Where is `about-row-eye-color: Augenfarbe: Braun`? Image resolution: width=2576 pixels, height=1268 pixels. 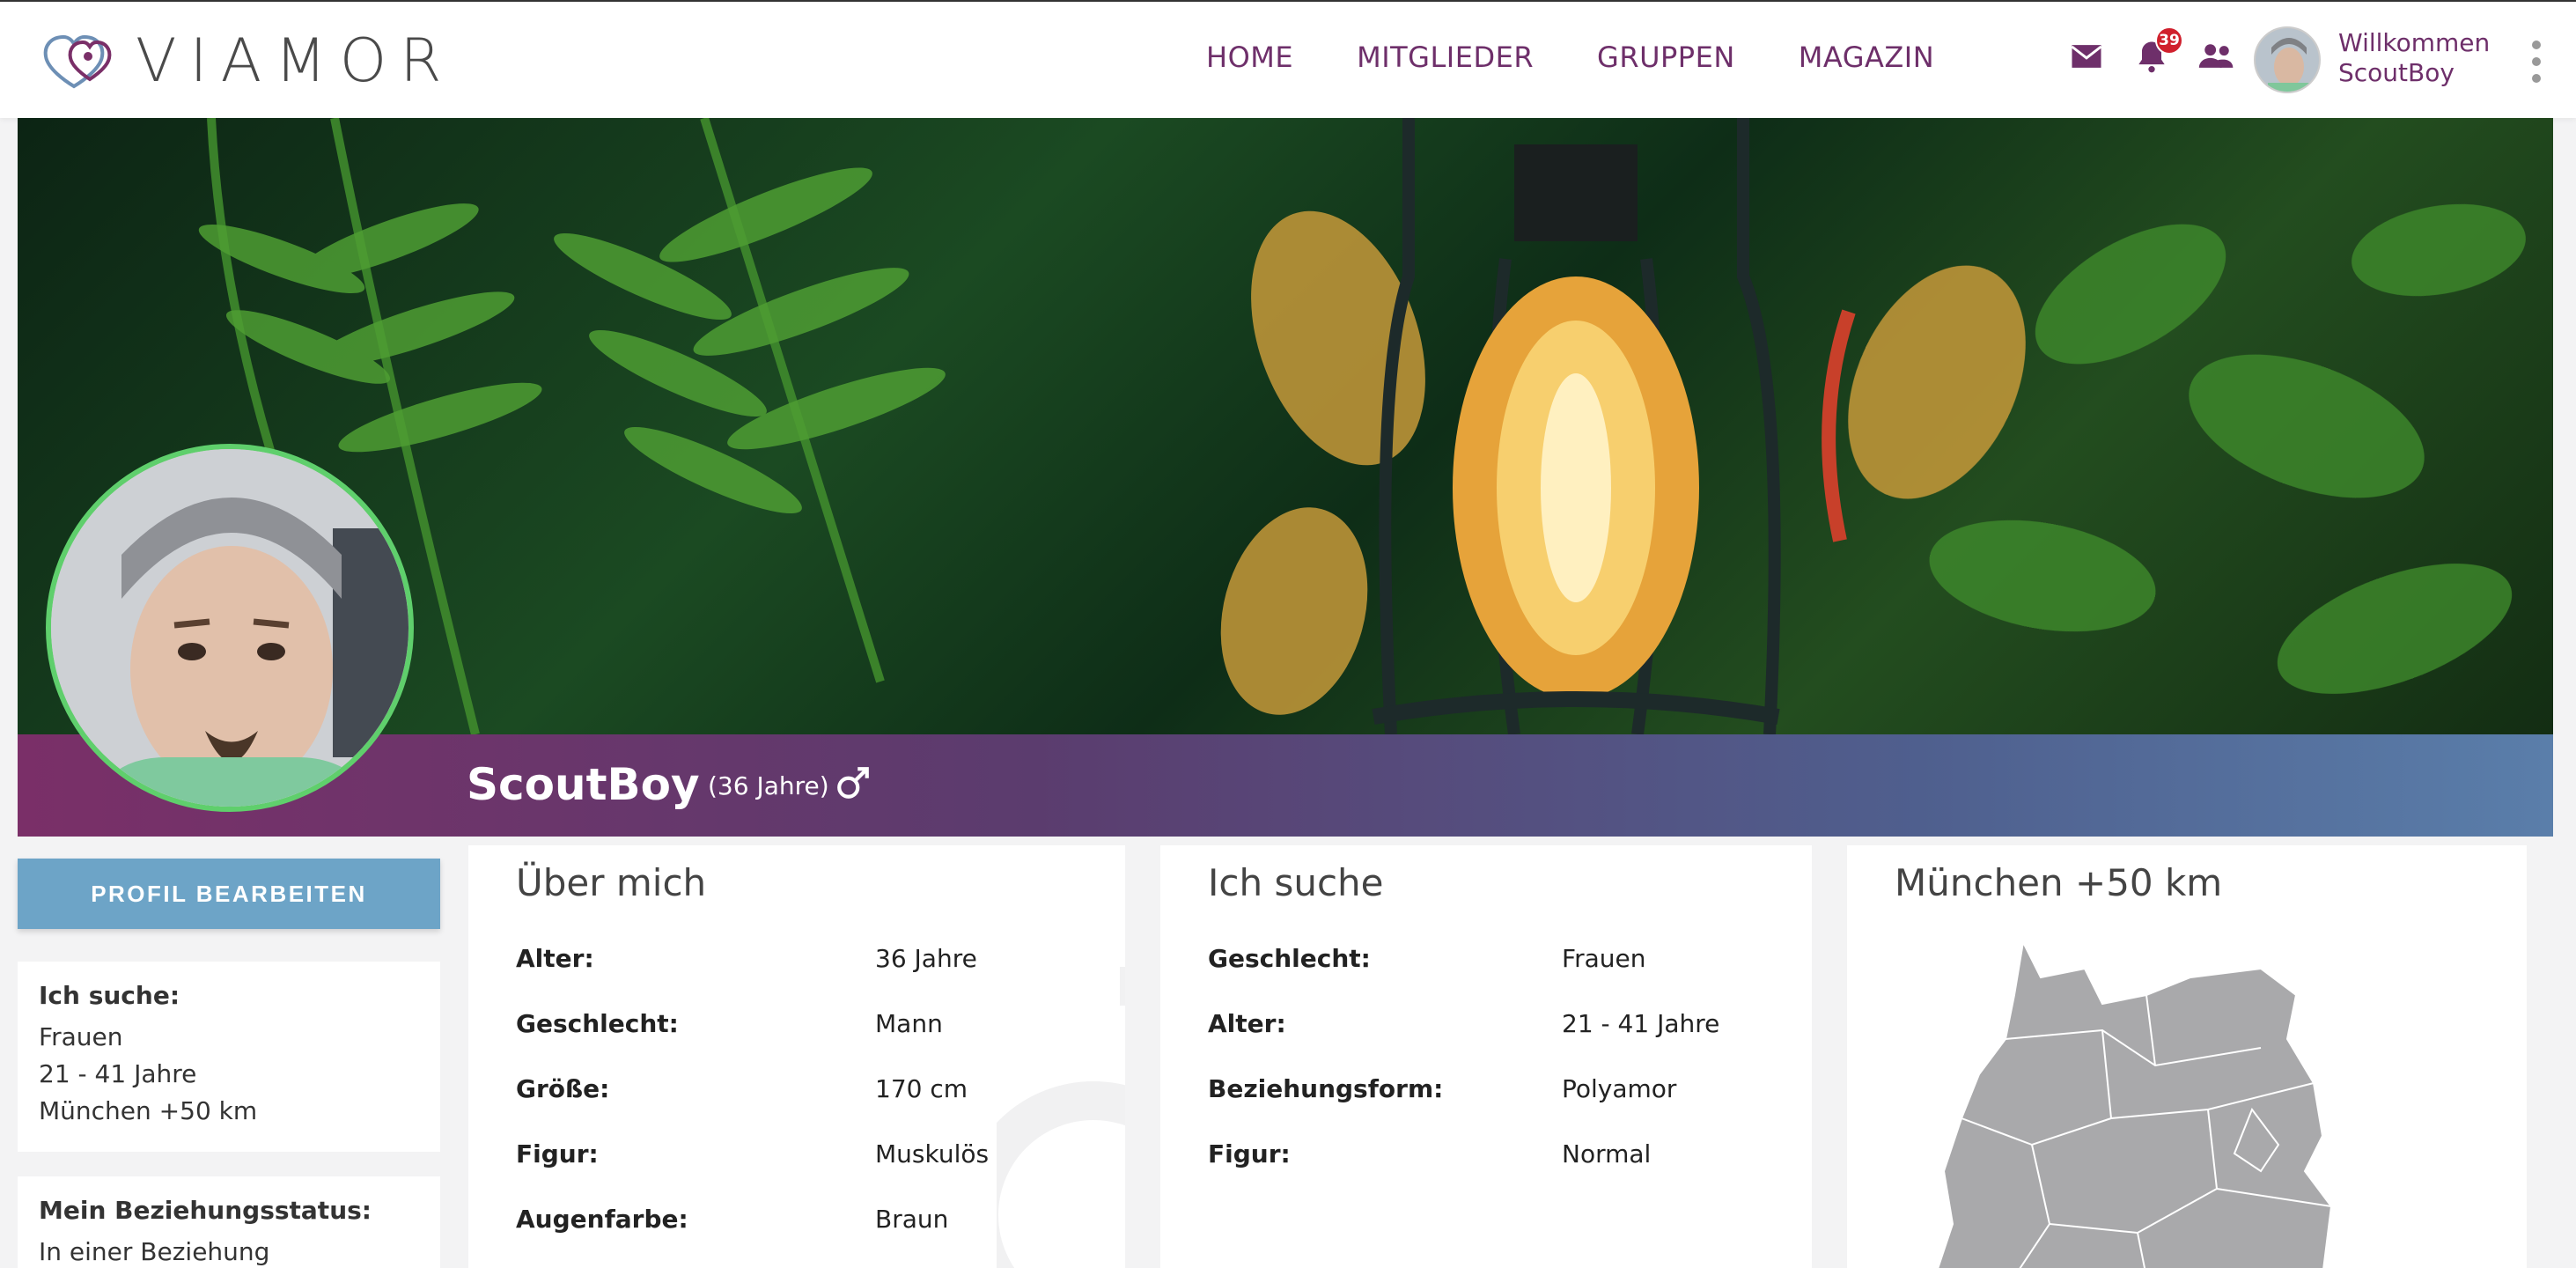
about-row-eye-color: Augenfarbe: Braun is located at coordinates (797, 1218).